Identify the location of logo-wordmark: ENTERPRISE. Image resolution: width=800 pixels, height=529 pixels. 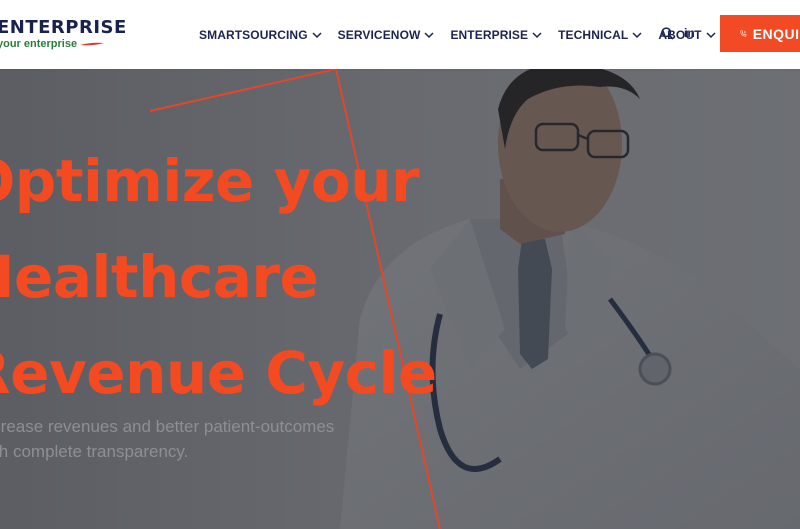
(63, 27).